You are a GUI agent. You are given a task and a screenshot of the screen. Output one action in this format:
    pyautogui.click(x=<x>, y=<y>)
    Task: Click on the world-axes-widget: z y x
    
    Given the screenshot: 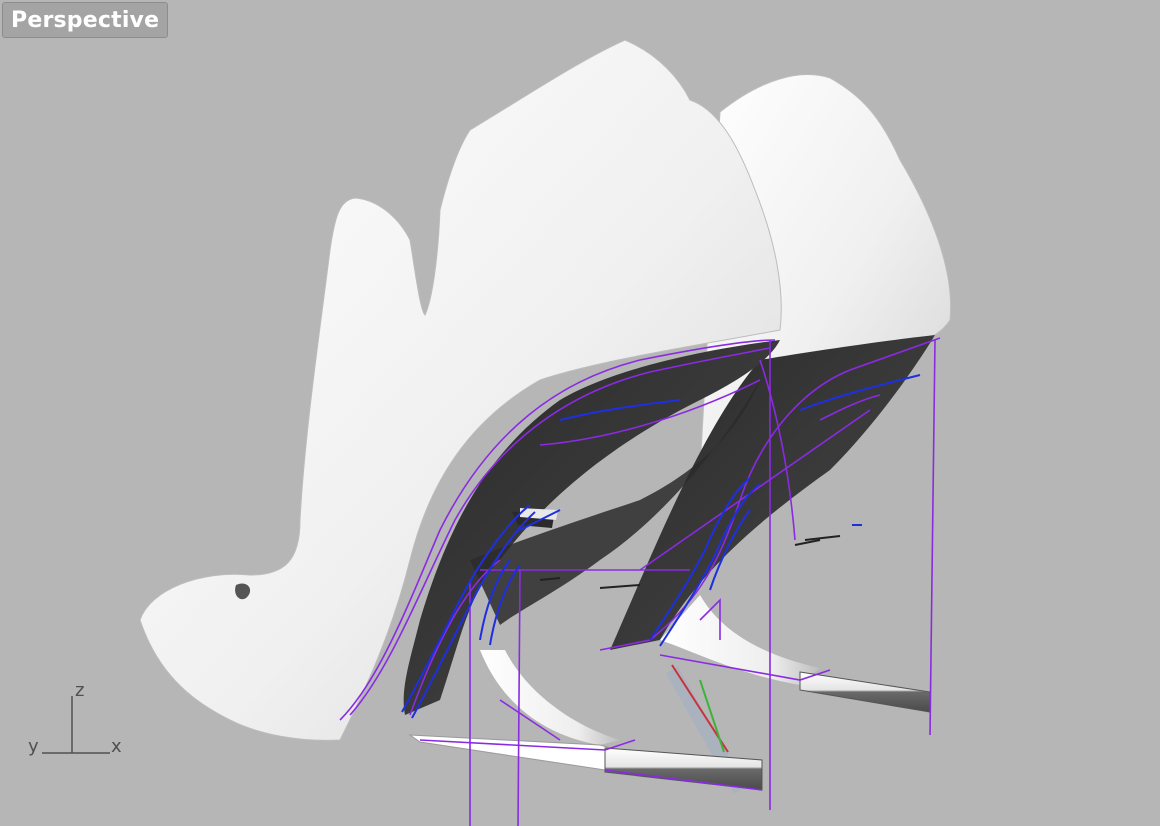 What is the action you would take?
    pyautogui.click(x=75, y=720)
    